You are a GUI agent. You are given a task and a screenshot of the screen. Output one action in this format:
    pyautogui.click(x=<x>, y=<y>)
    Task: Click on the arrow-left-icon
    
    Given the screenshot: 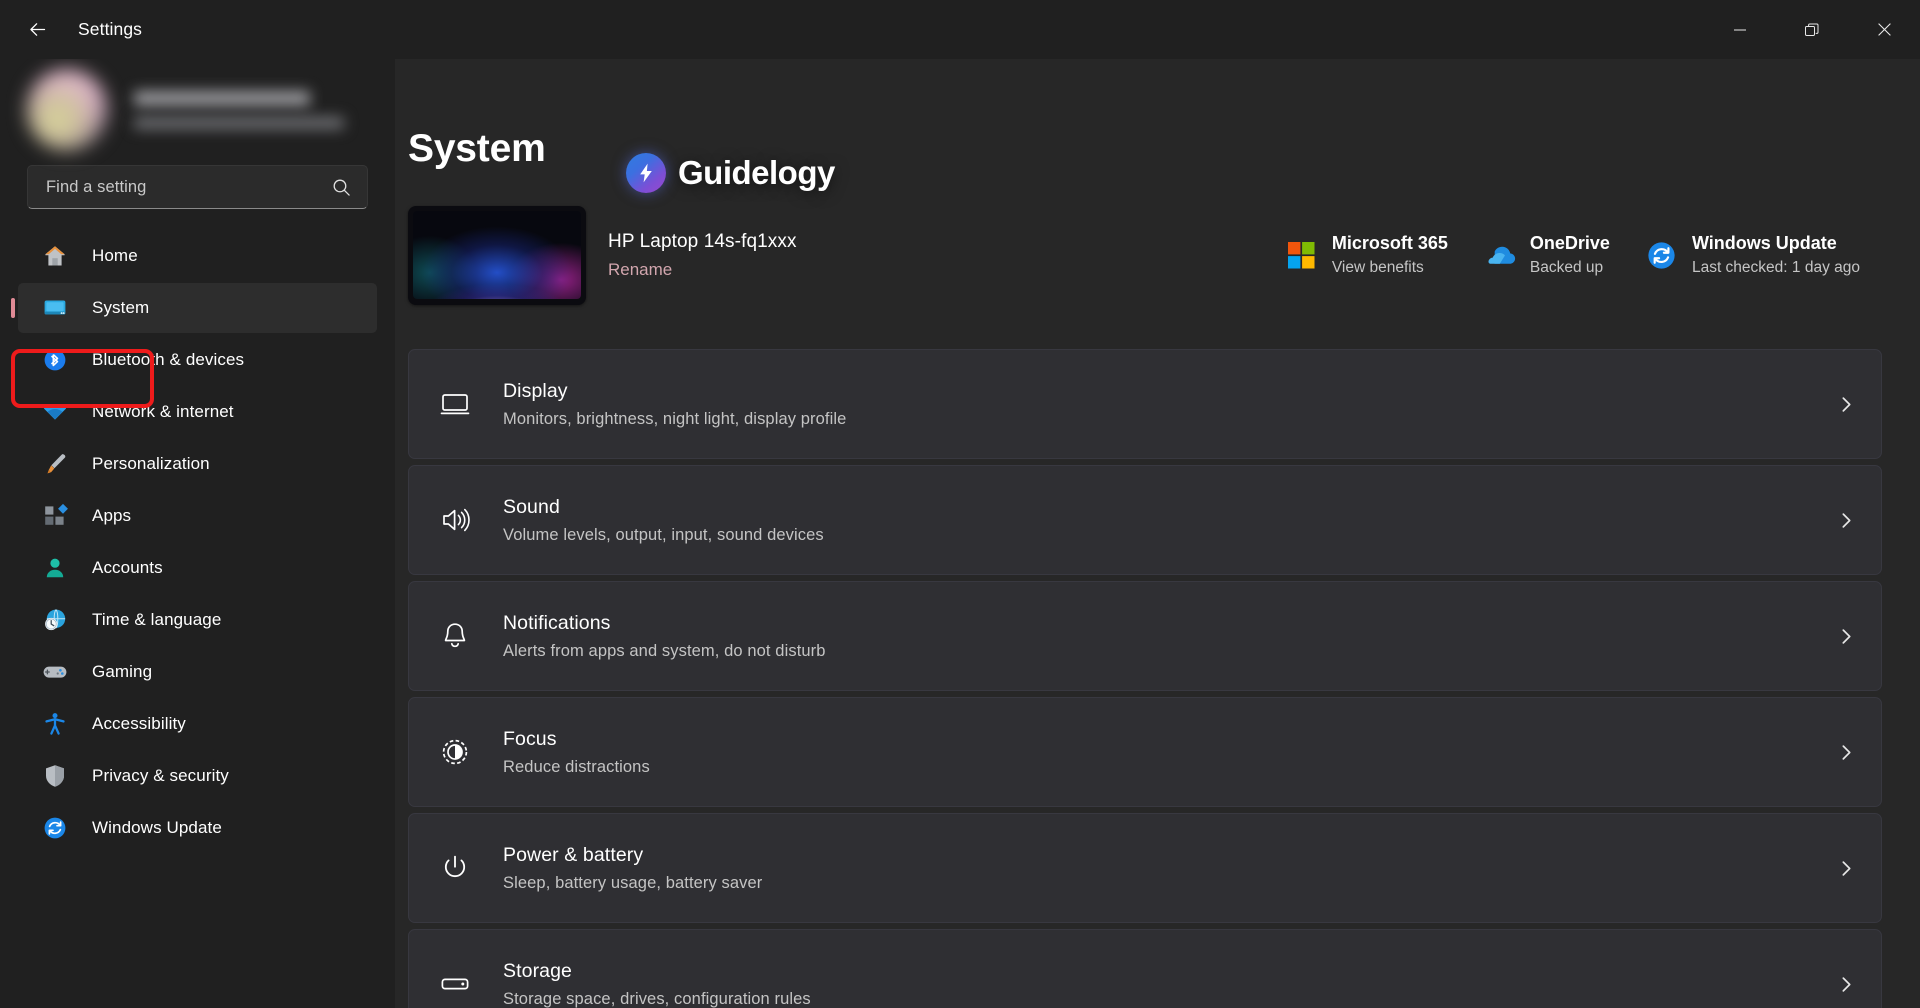 What is the action you would take?
    pyautogui.click(x=37, y=29)
    